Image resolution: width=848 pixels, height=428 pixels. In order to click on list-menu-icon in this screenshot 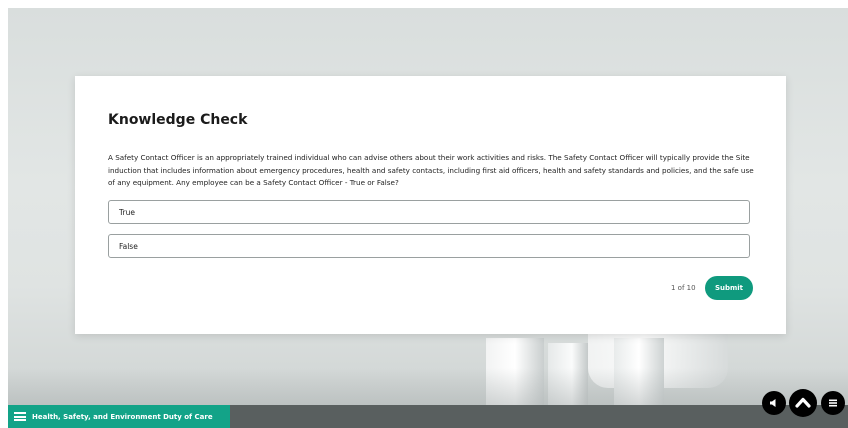, I will do `click(833, 403)`.